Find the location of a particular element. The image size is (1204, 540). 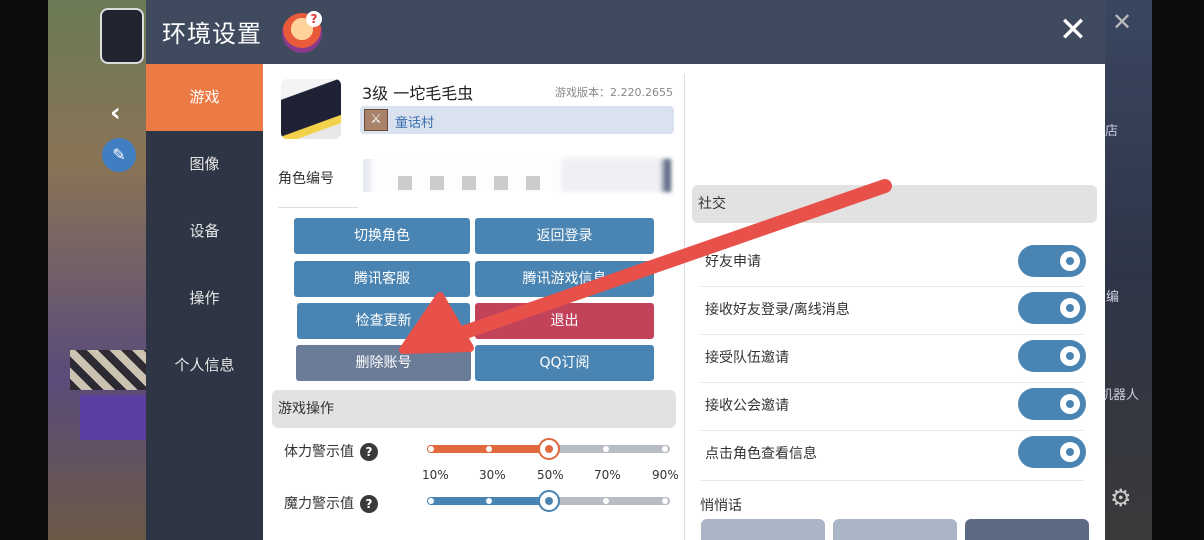

toggle-friend-request is located at coordinates (1052, 261).